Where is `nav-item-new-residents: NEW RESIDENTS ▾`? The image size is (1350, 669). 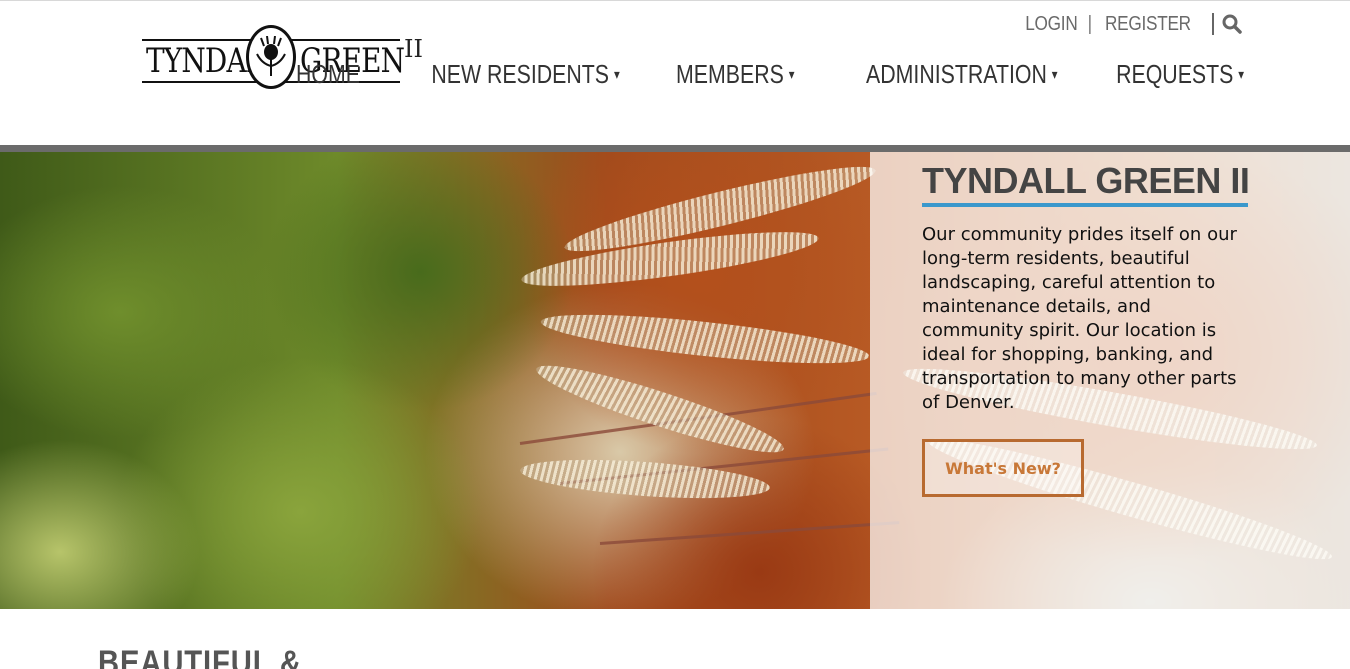
nav-item-new-residents: NEW RESIDENTS ▾ is located at coordinates (526, 74).